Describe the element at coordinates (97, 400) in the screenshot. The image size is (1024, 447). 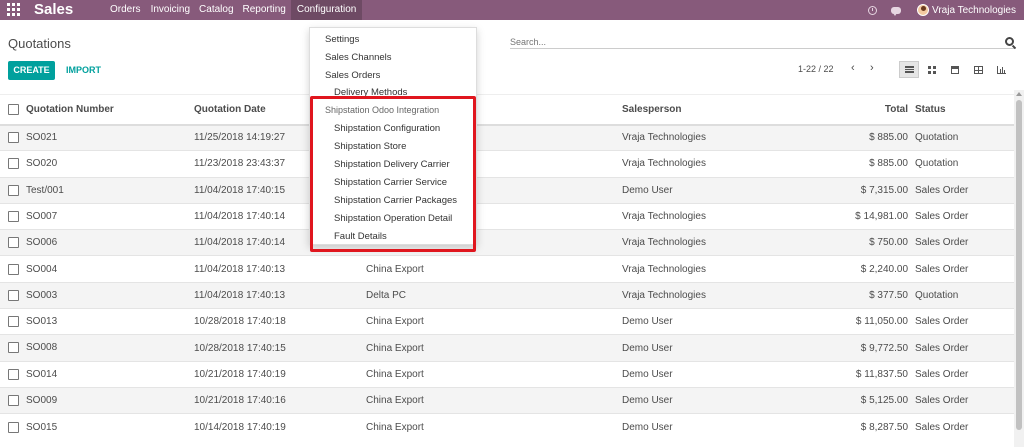
I see `cell-number: SO009` at that location.